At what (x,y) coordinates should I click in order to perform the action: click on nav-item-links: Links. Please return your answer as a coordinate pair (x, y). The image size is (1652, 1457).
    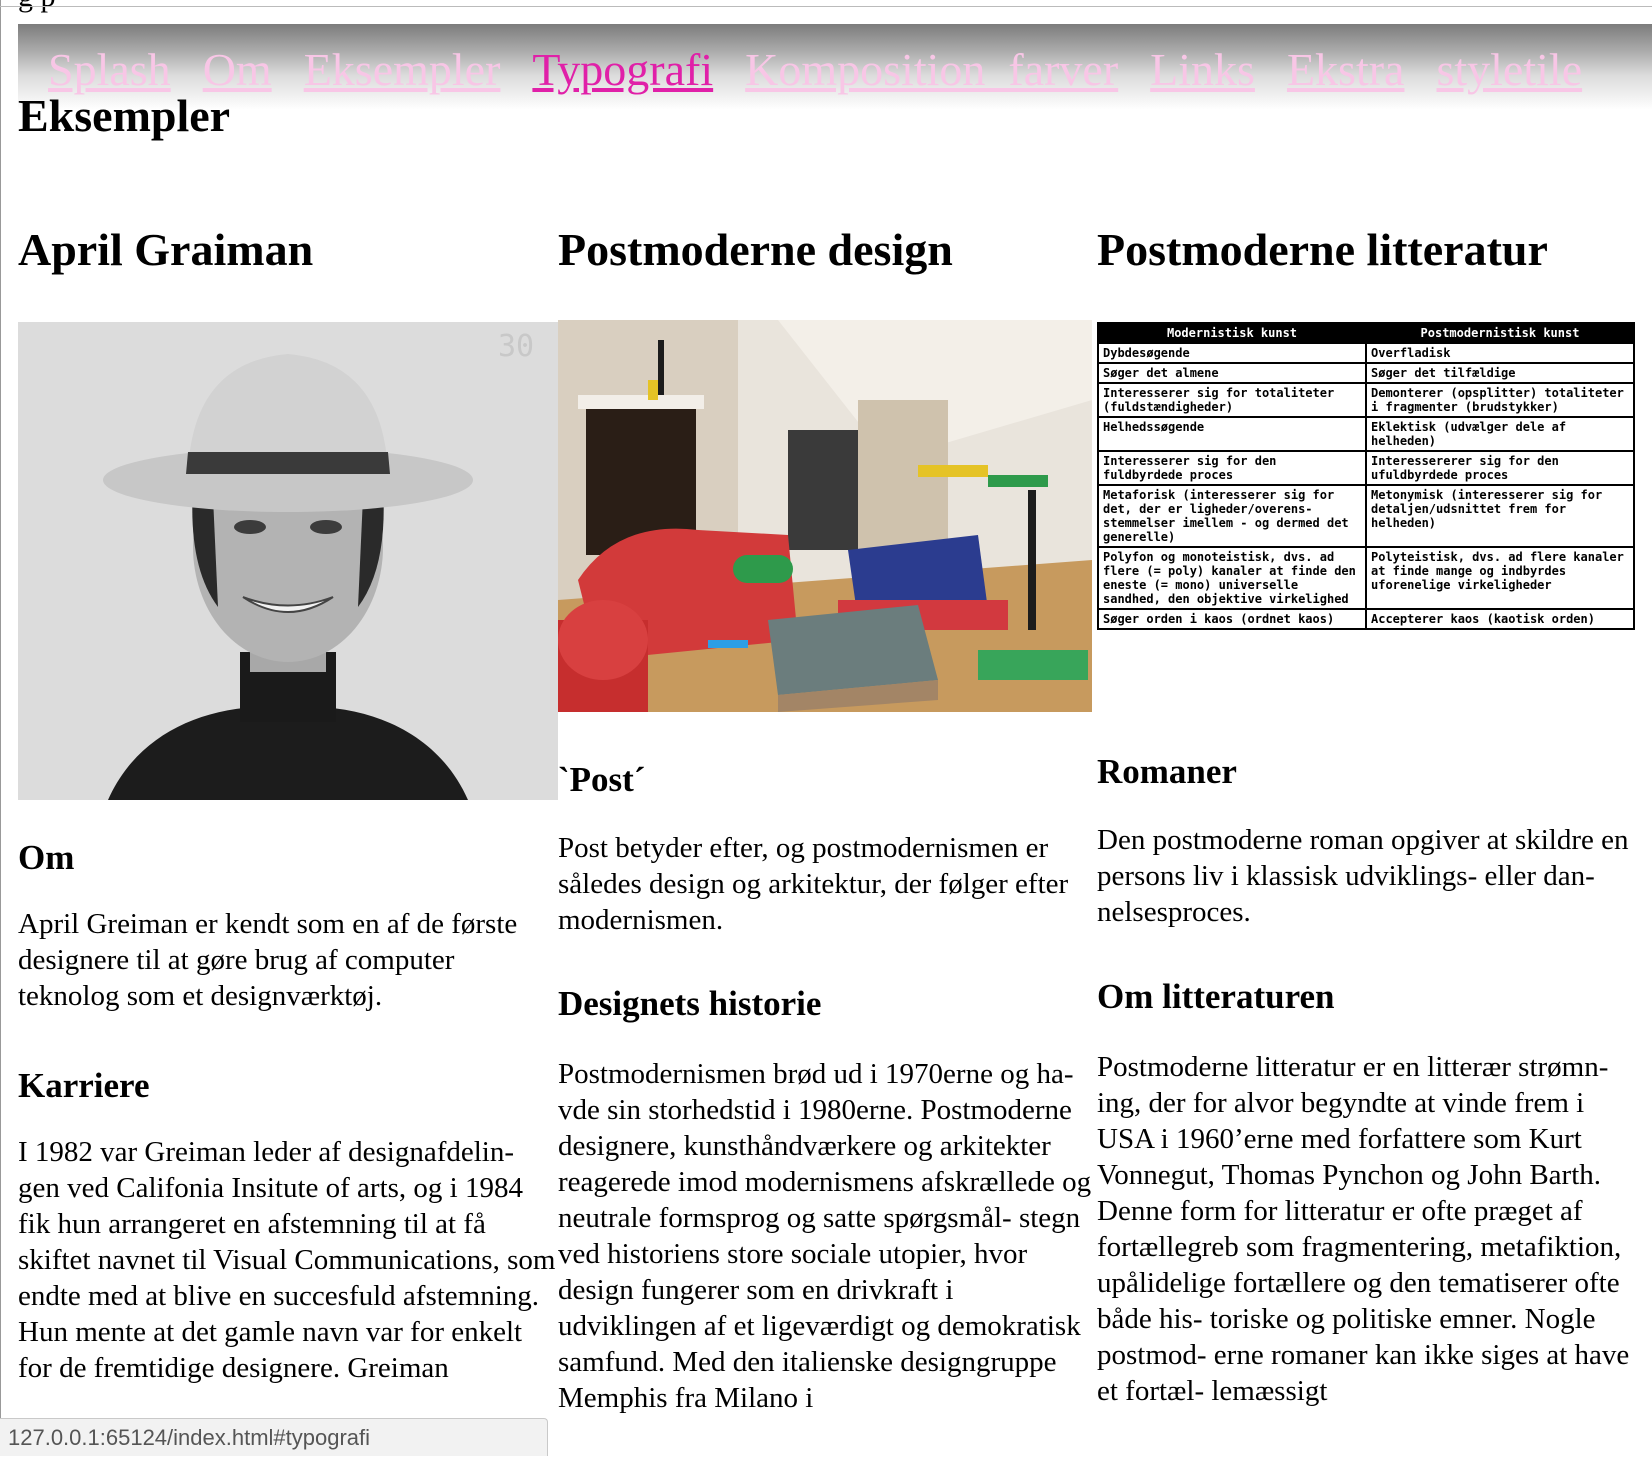
    Looking at the image, I should click on (1202, 70).